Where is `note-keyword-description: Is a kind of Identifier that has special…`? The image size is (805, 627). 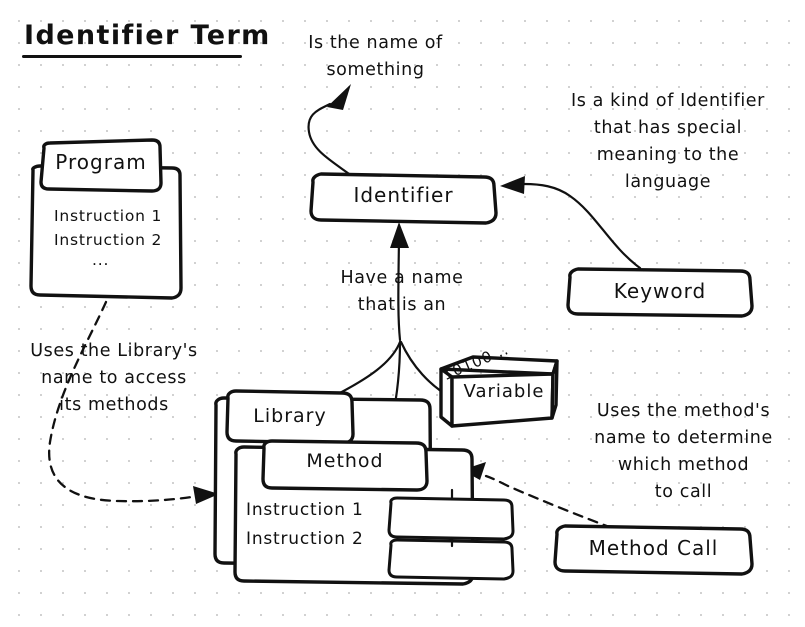
note-keyword-description: Is a kind of Identifier that has special… is located at coordinates (668, 141).